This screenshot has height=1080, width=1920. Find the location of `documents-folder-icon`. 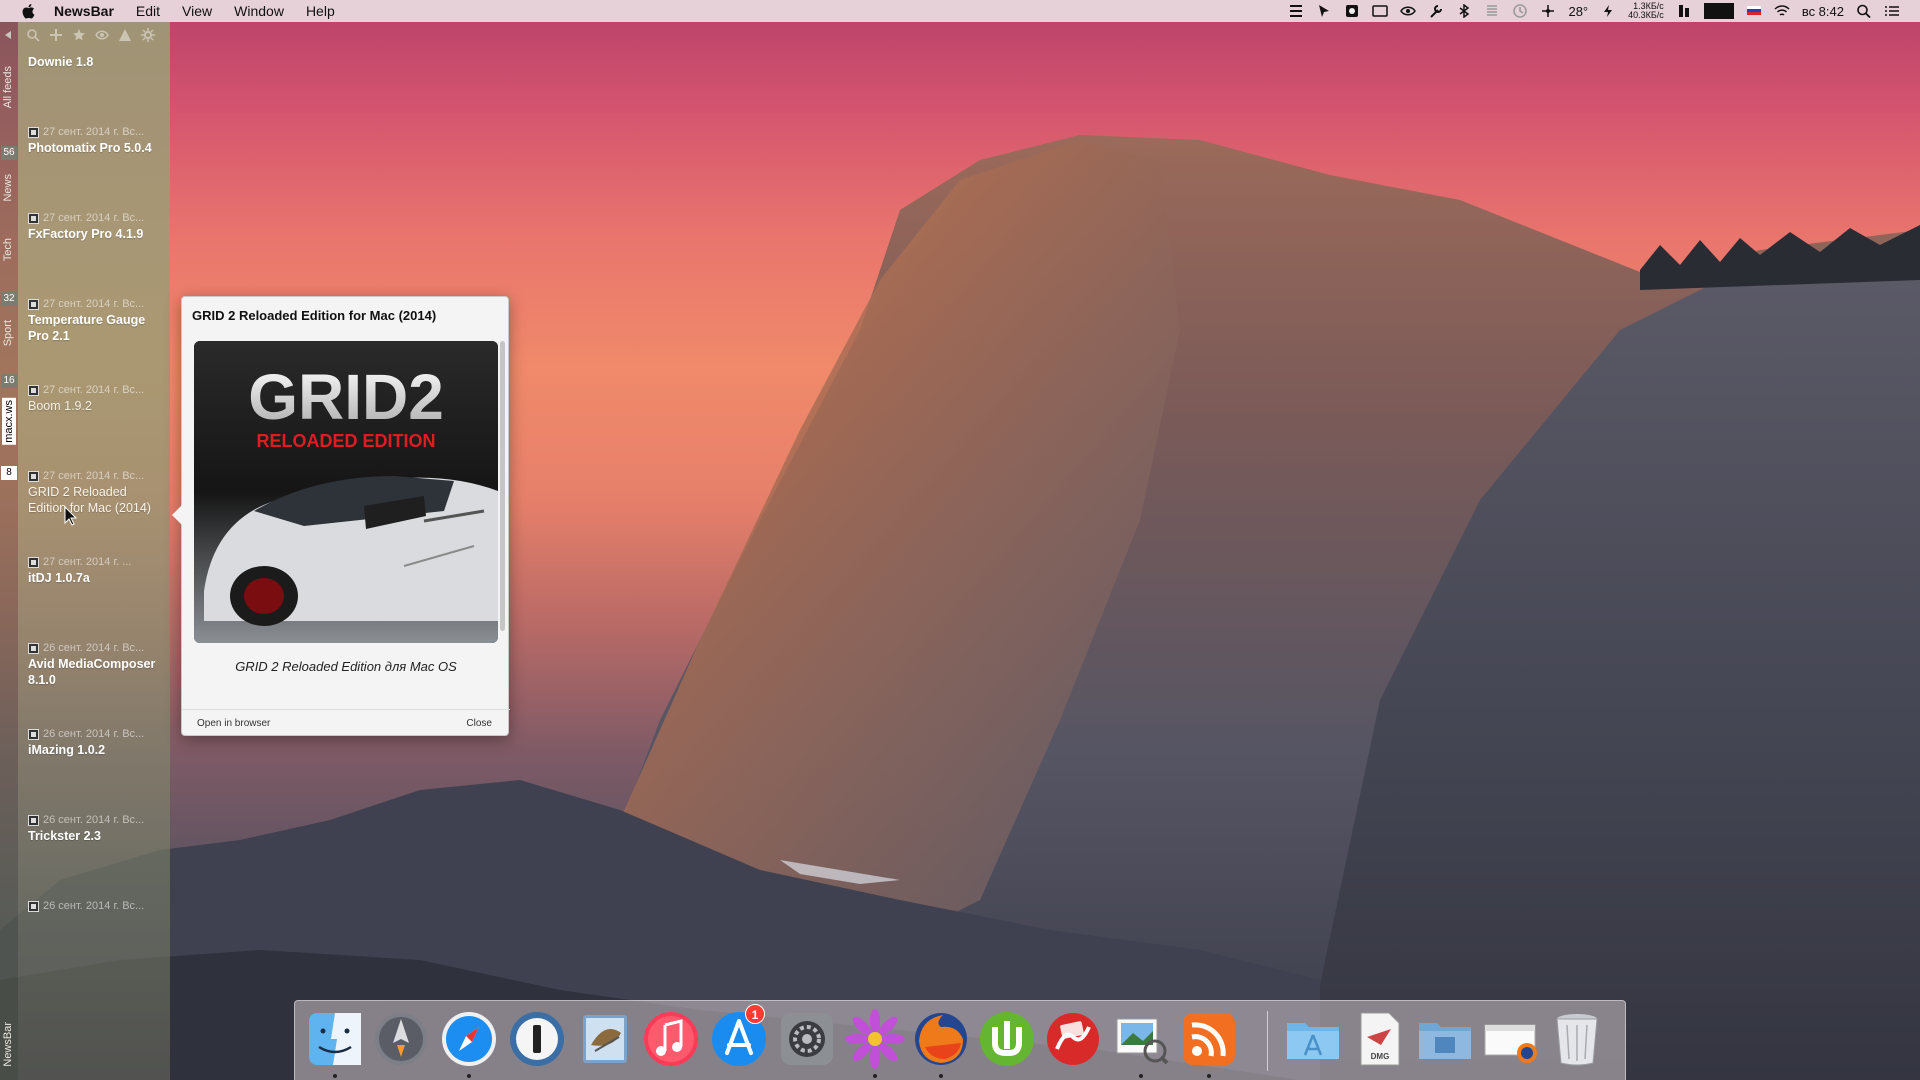

documents-folder-icon is located at coordinates (1445, 1039).